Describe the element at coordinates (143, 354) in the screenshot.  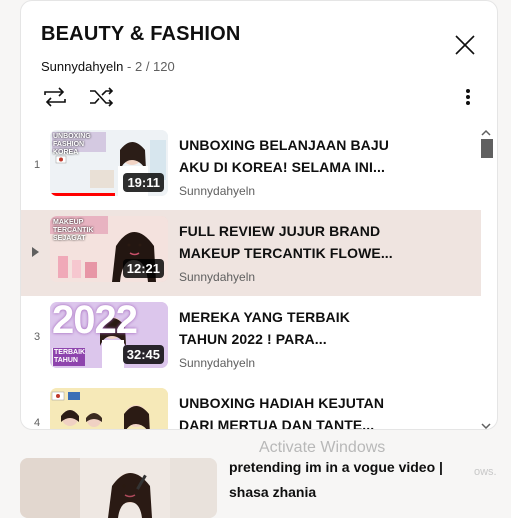
I see `video-duration: 32:45` at that location.